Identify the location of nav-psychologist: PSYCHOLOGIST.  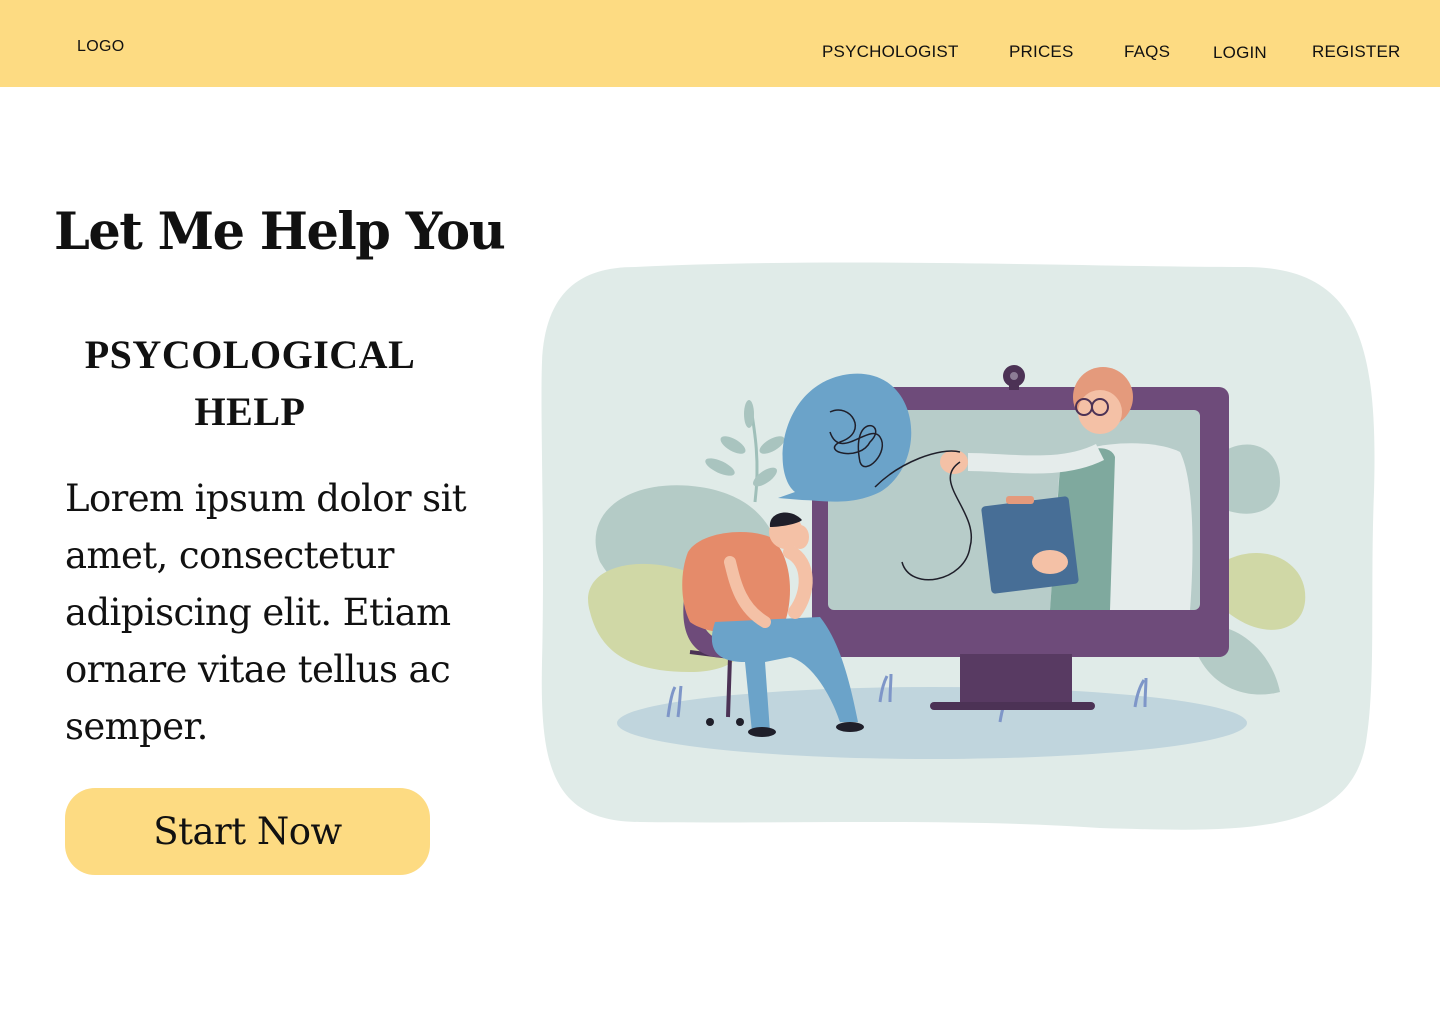
(890, 52).